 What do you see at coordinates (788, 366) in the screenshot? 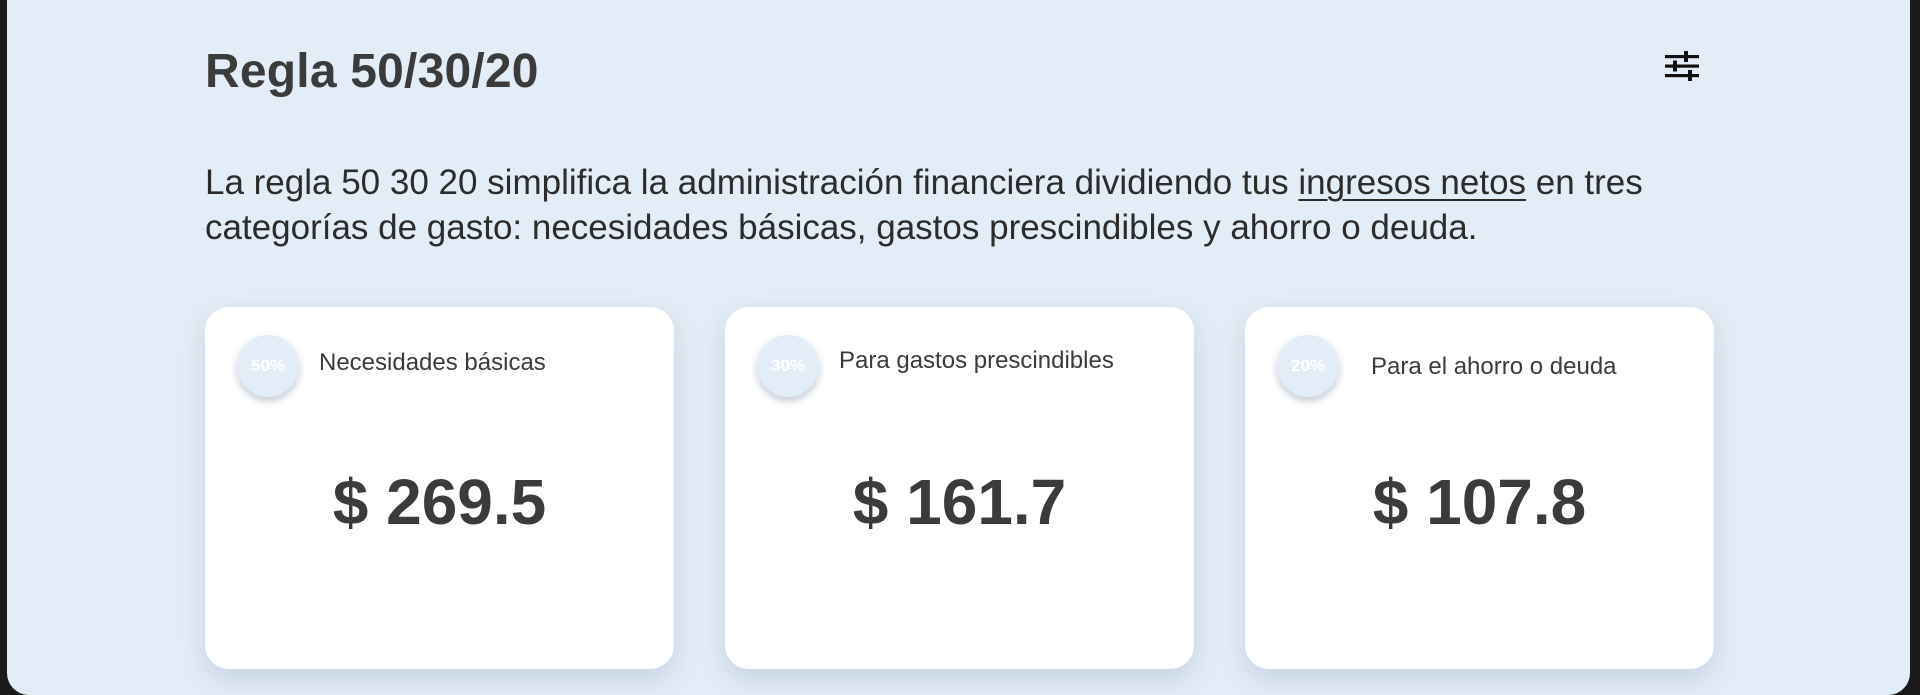
I see `percent-badge: 30%` at bounding box center [788, 366].